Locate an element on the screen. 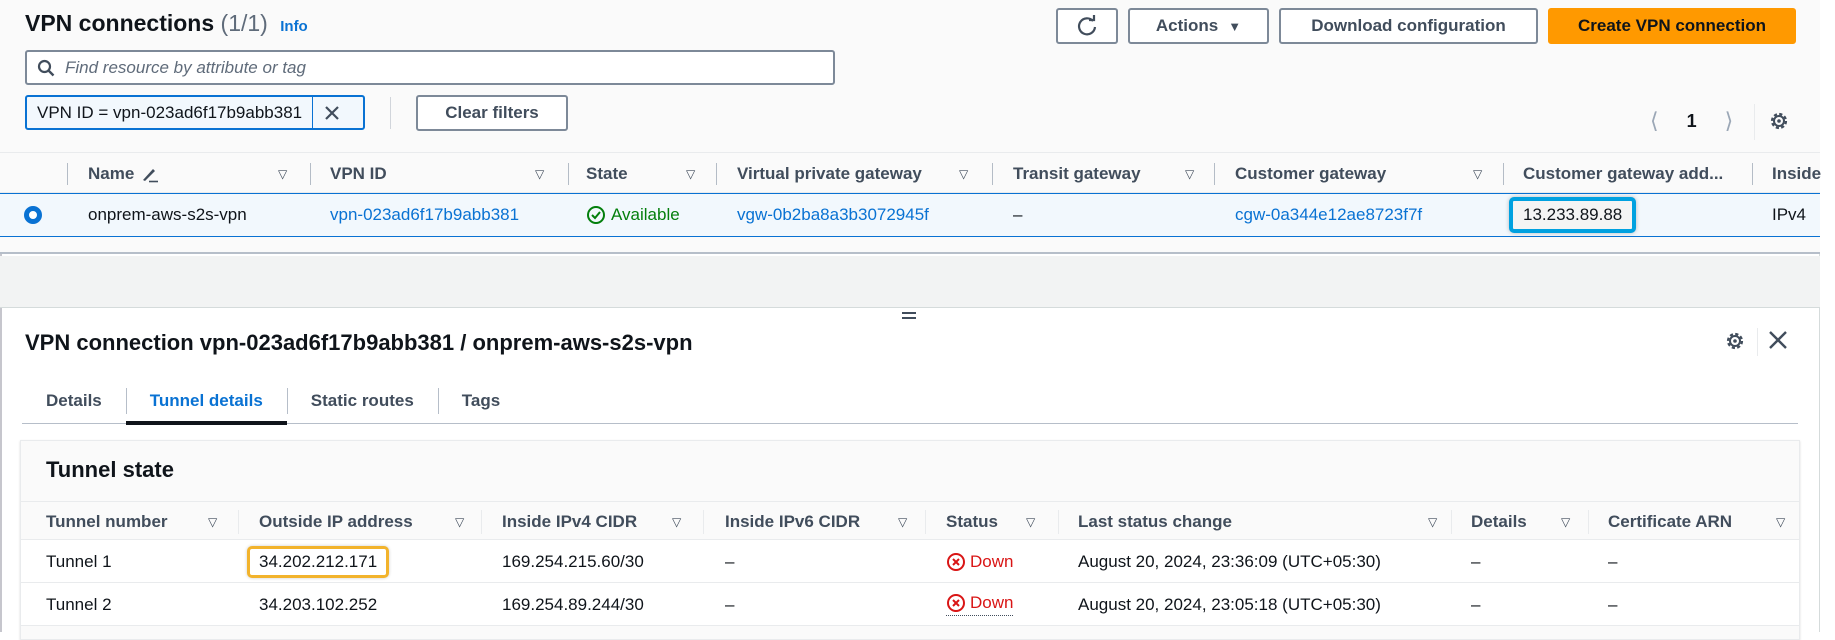 The width and height of the screenshot is (1835, 640). column-label: State is located at coordinates (607, 173).